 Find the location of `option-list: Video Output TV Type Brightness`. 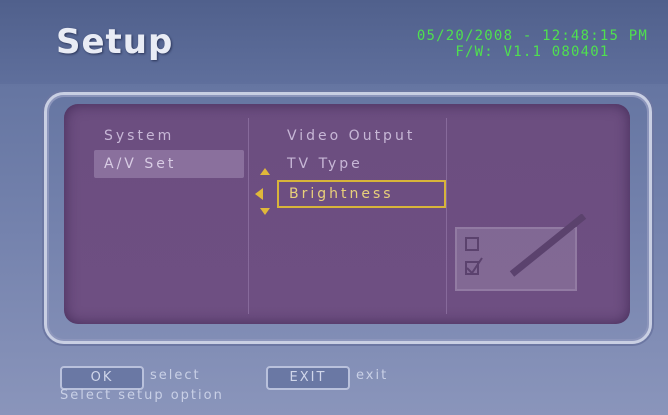

option-list: Video Output TV Type Brightness is located at coordinates (350, 168).